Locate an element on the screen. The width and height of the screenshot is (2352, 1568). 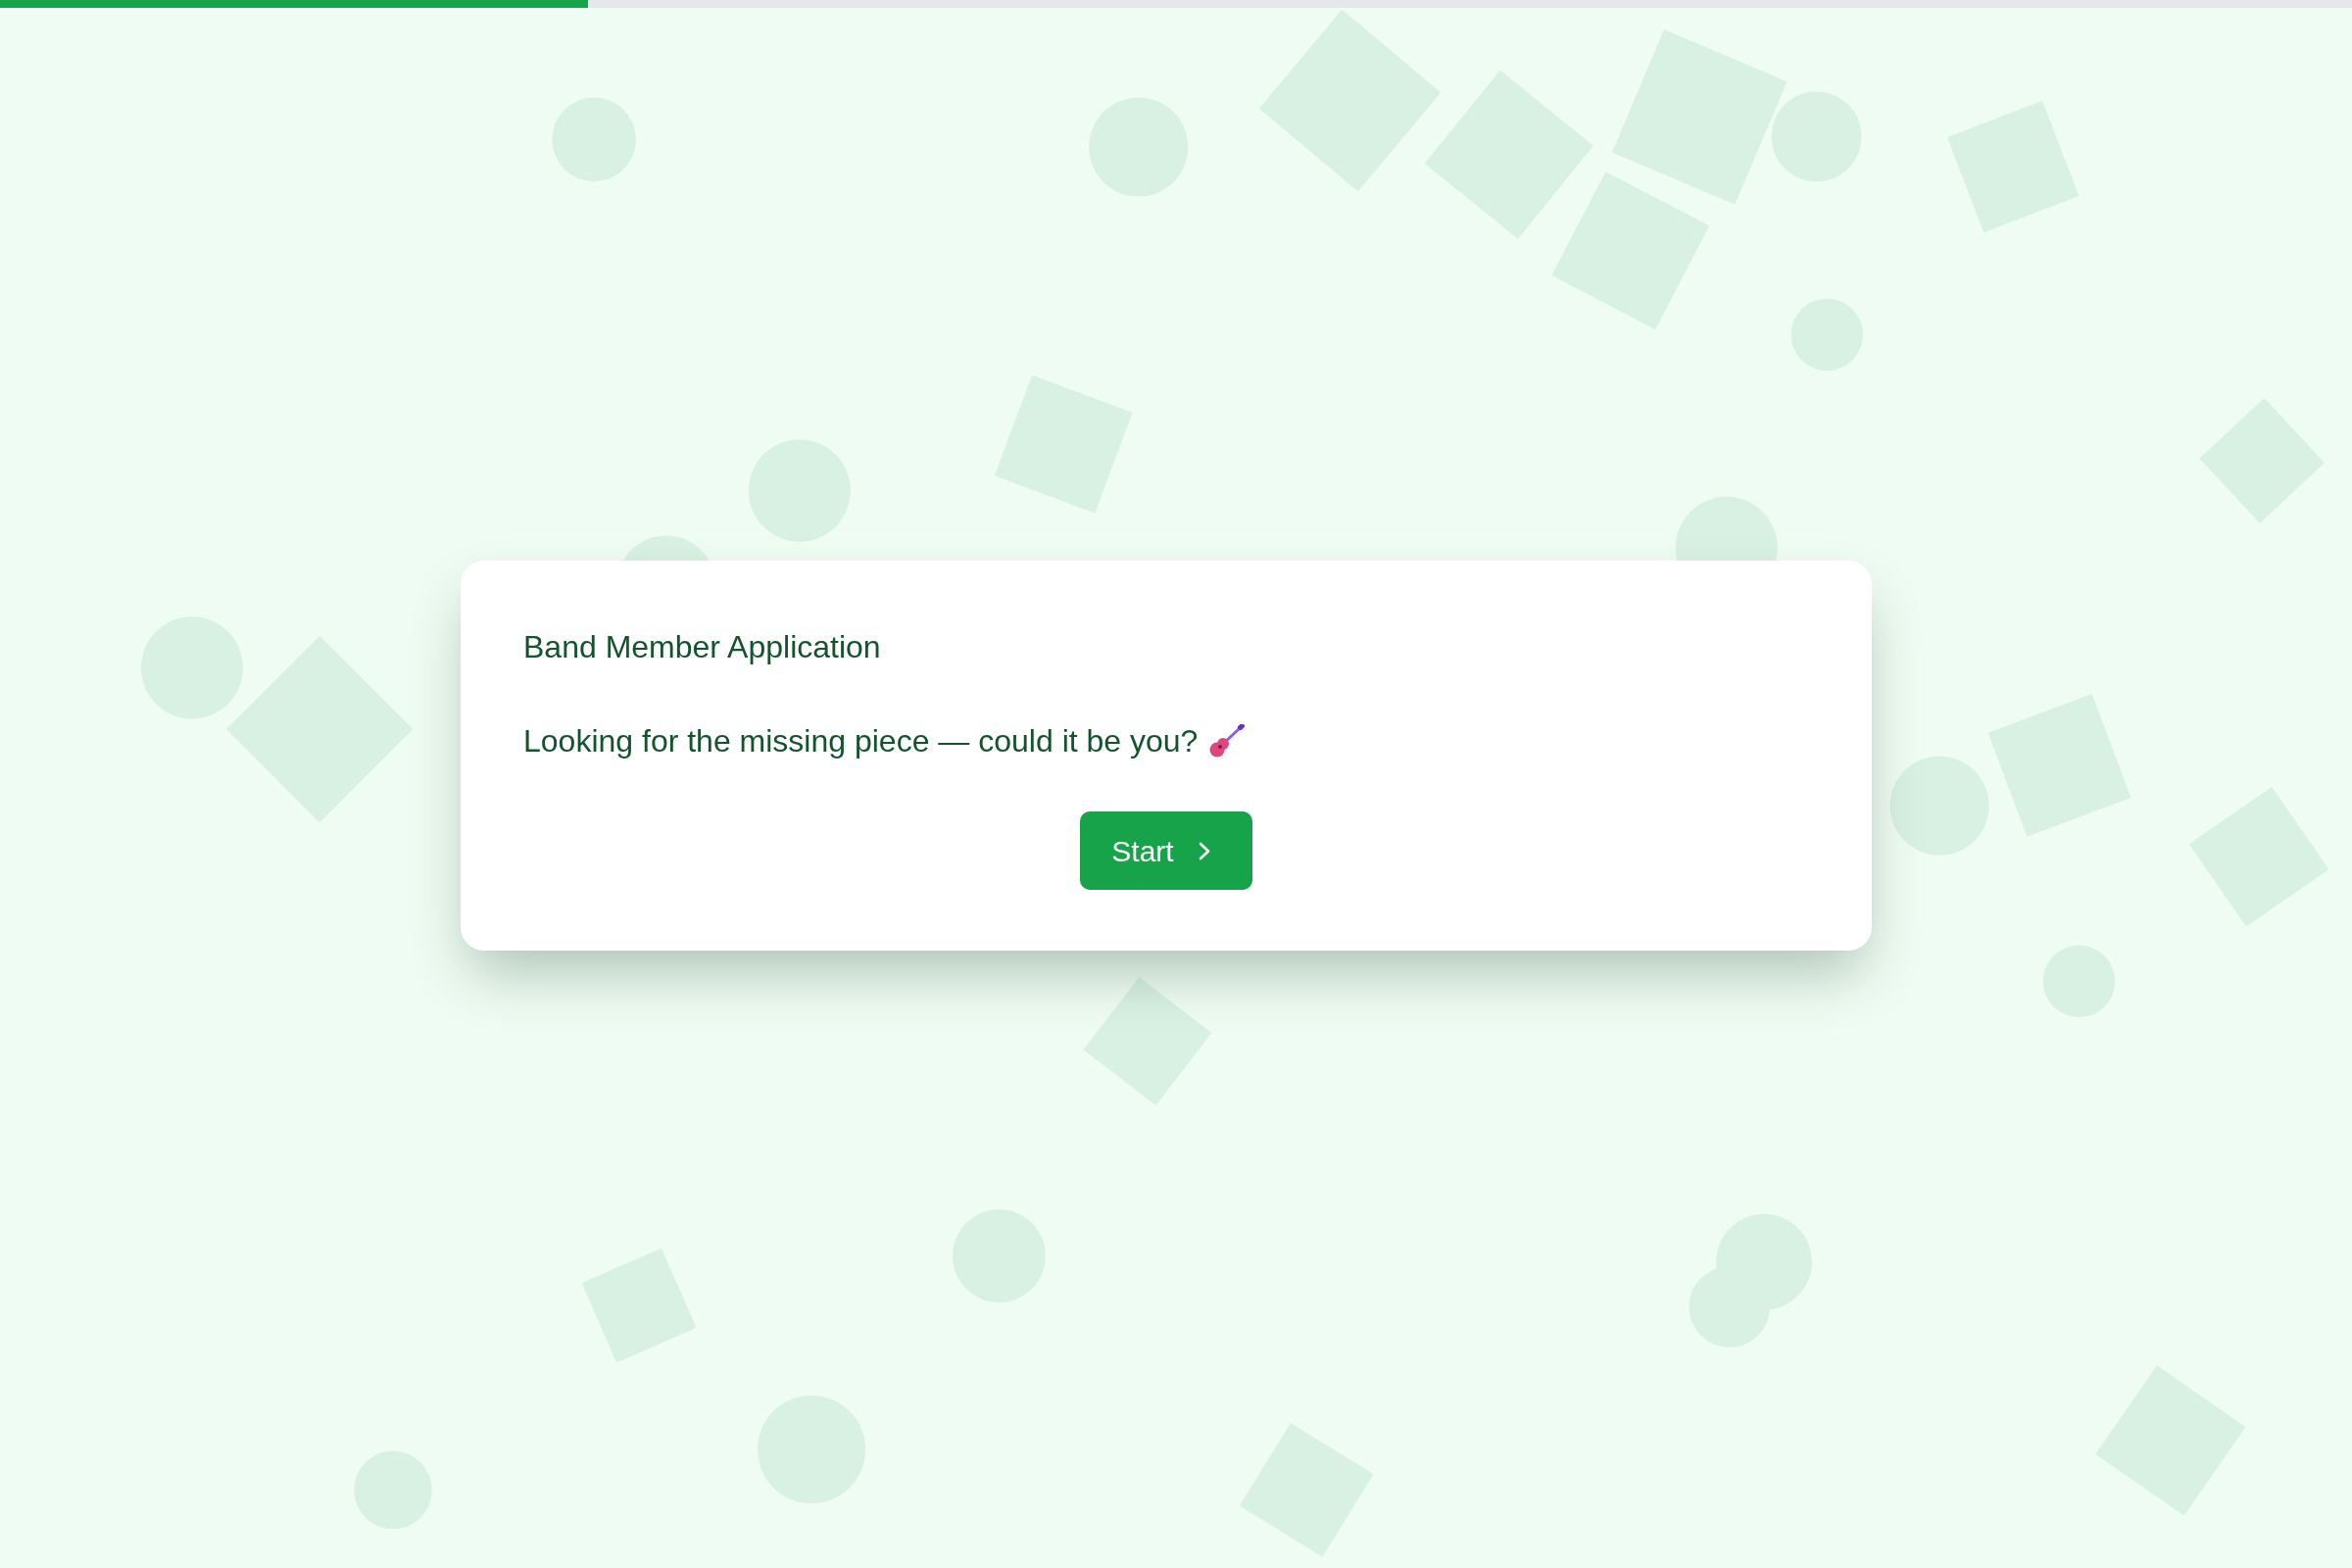
chevron-right-icon is located at coordinates (1204, 850).